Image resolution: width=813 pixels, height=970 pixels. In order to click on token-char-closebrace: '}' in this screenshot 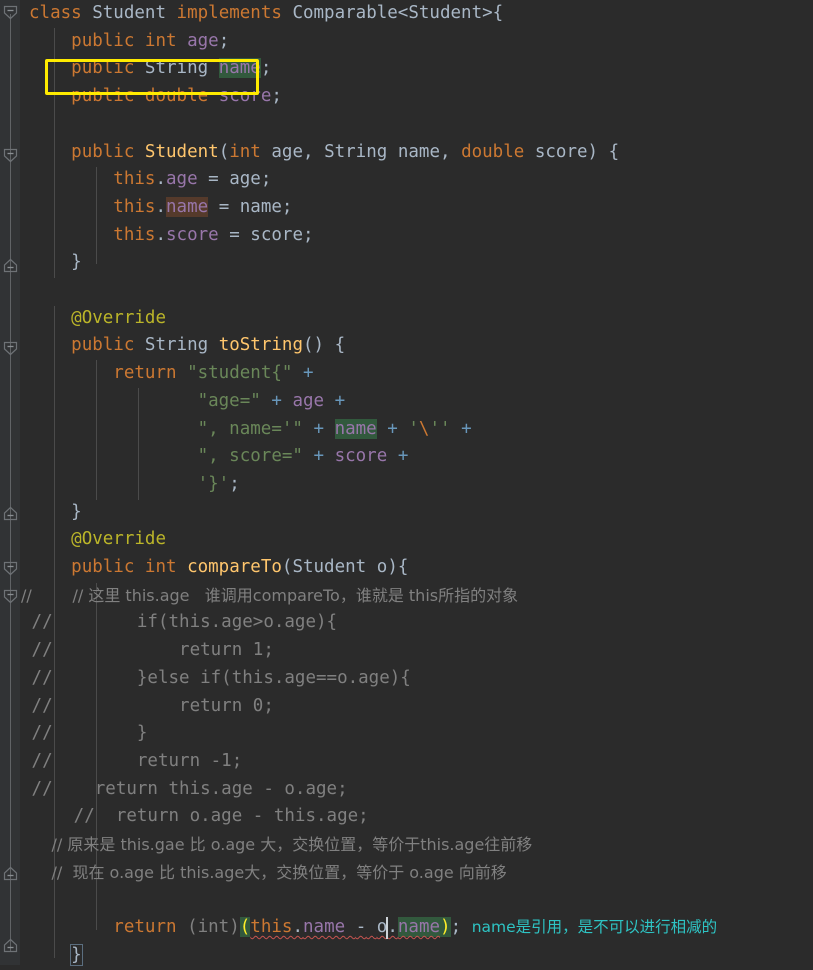, I will do `click(213, 483)`.